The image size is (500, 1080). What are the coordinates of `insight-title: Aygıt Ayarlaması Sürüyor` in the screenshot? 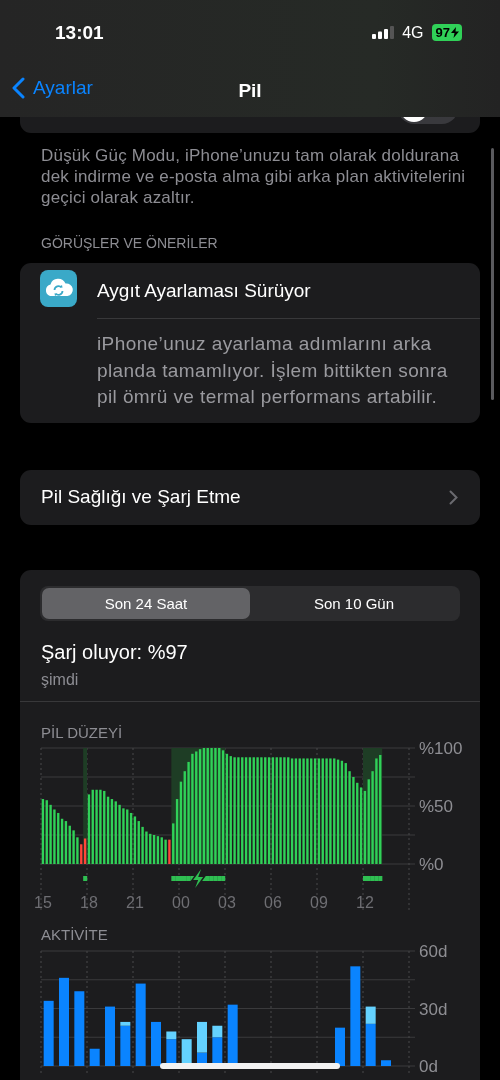 It's located at (204, 290).